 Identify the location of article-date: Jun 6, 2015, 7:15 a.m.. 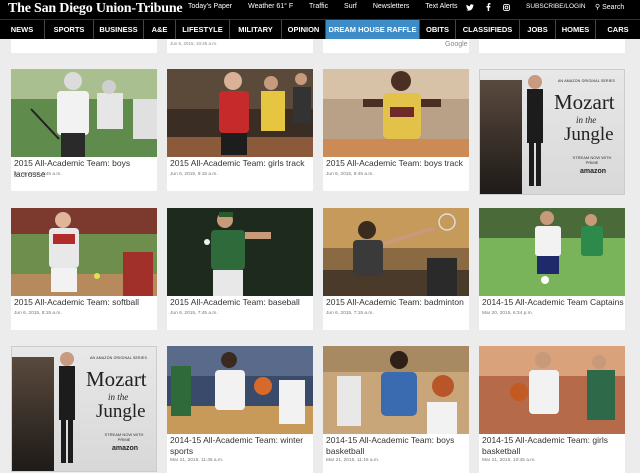
(350, 313).